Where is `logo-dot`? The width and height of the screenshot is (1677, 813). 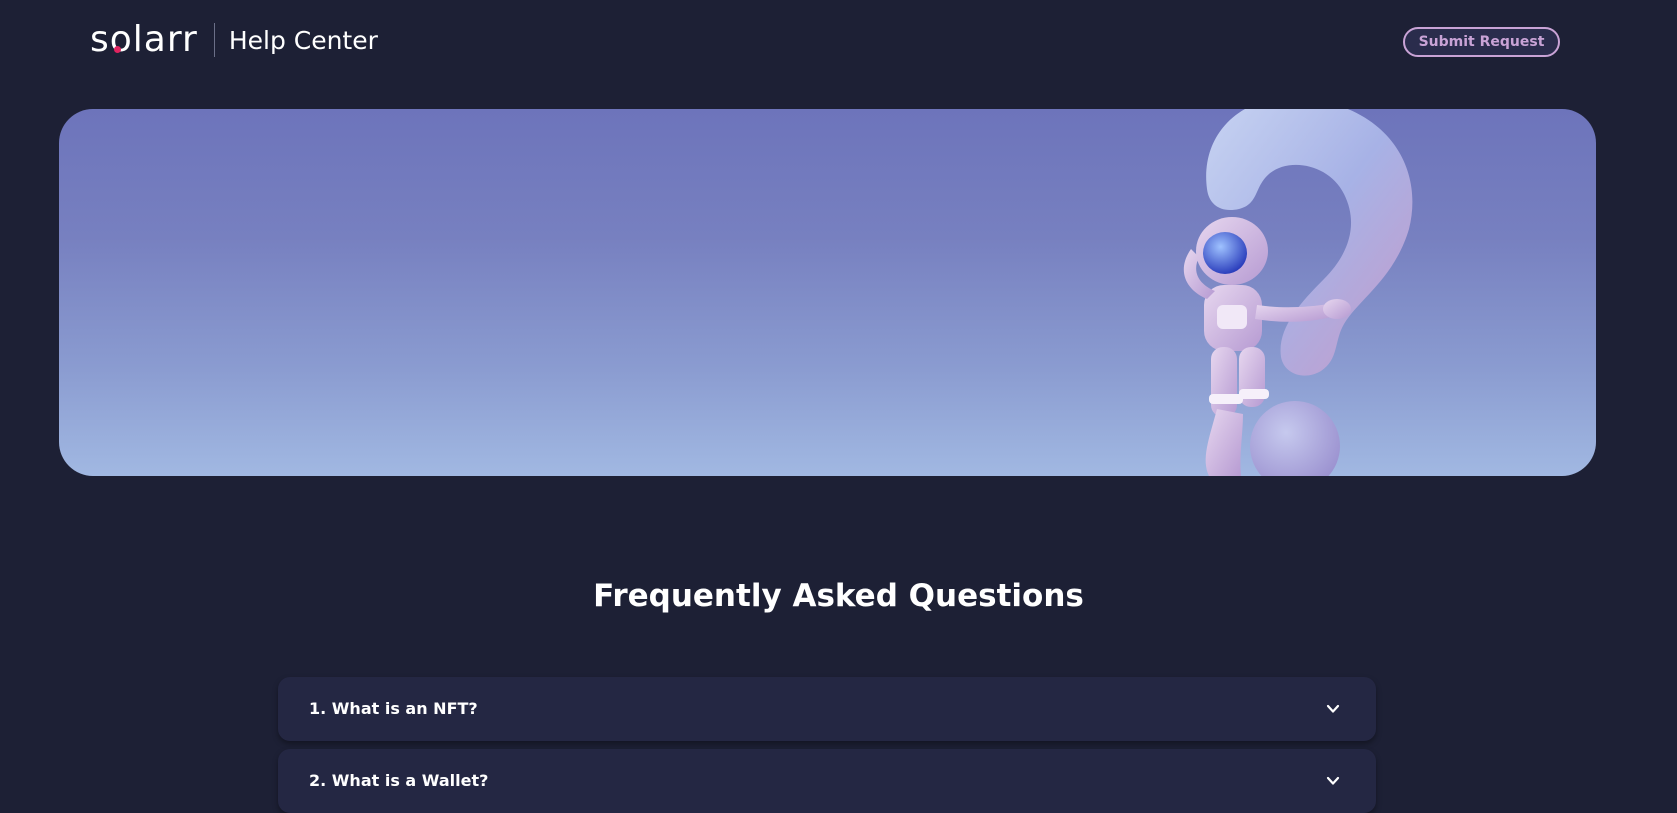
logo-dot is located at coordinates (117, 49).